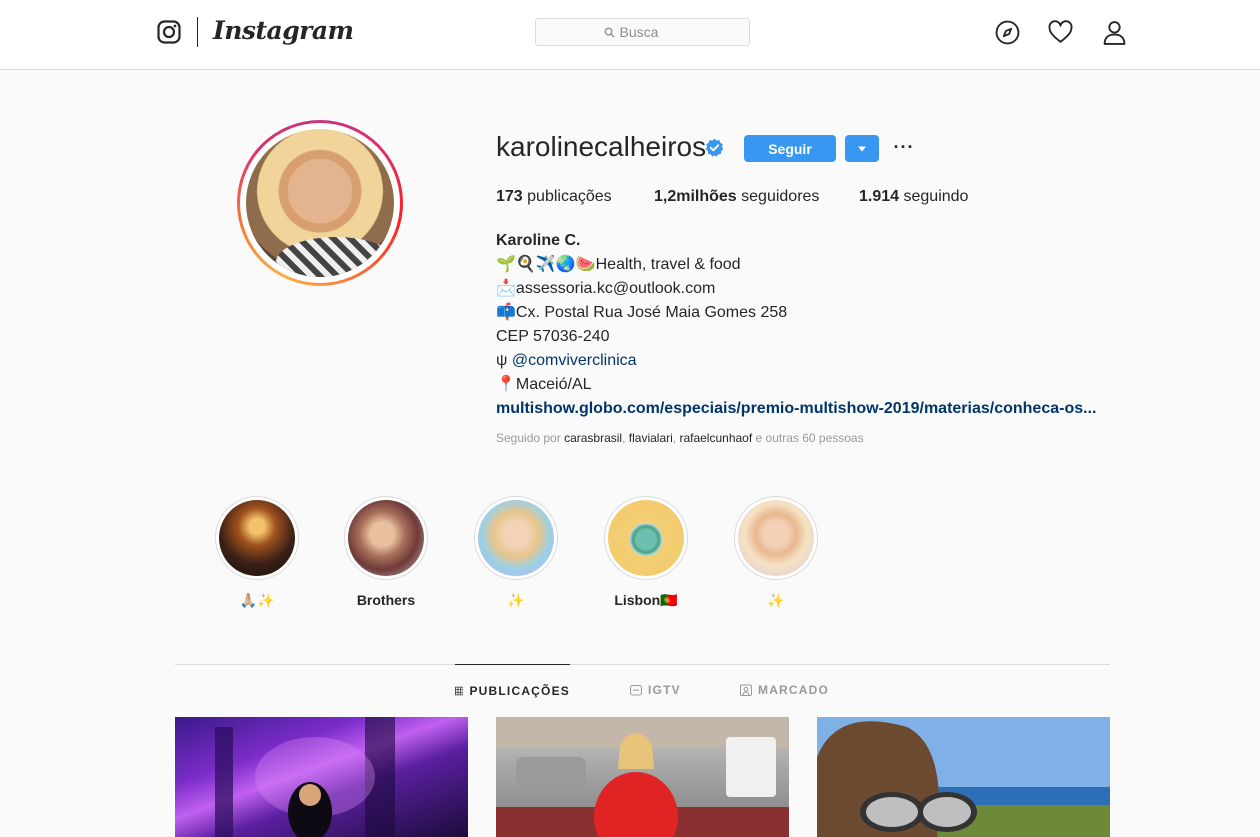  I want to click on tab-marcado: MARCADO, so click(784, 690).